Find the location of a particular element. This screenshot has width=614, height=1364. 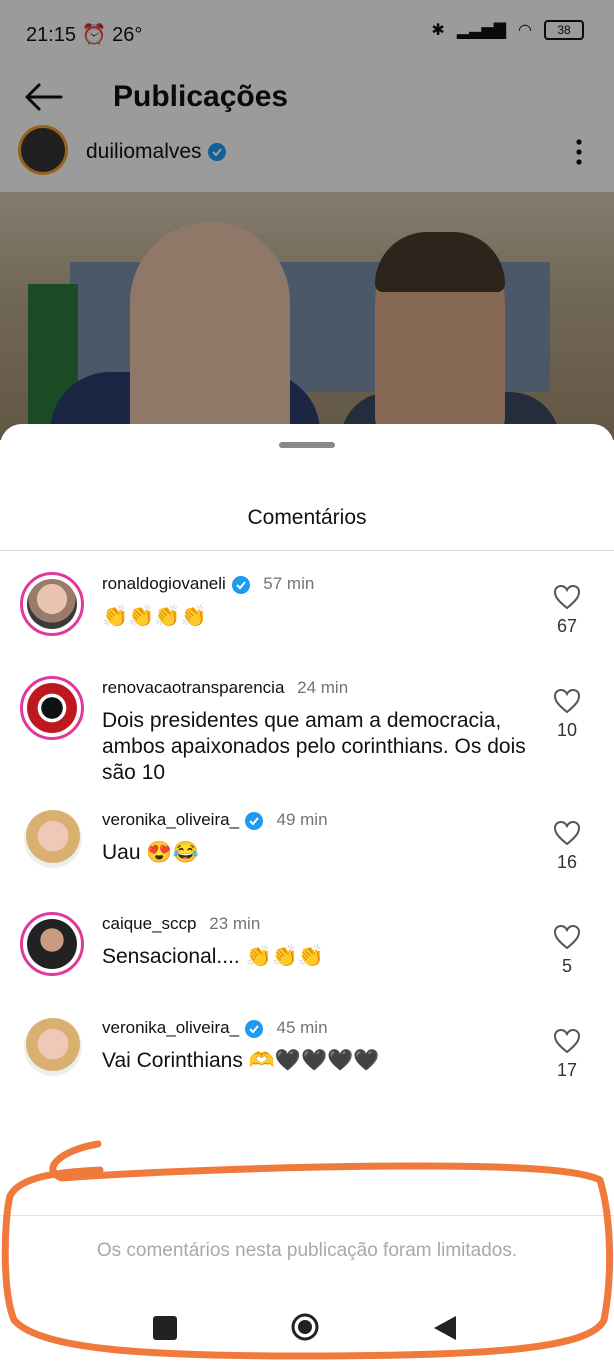

comment-header: caique_sccp 23 min is located at coordinates (181, 924).